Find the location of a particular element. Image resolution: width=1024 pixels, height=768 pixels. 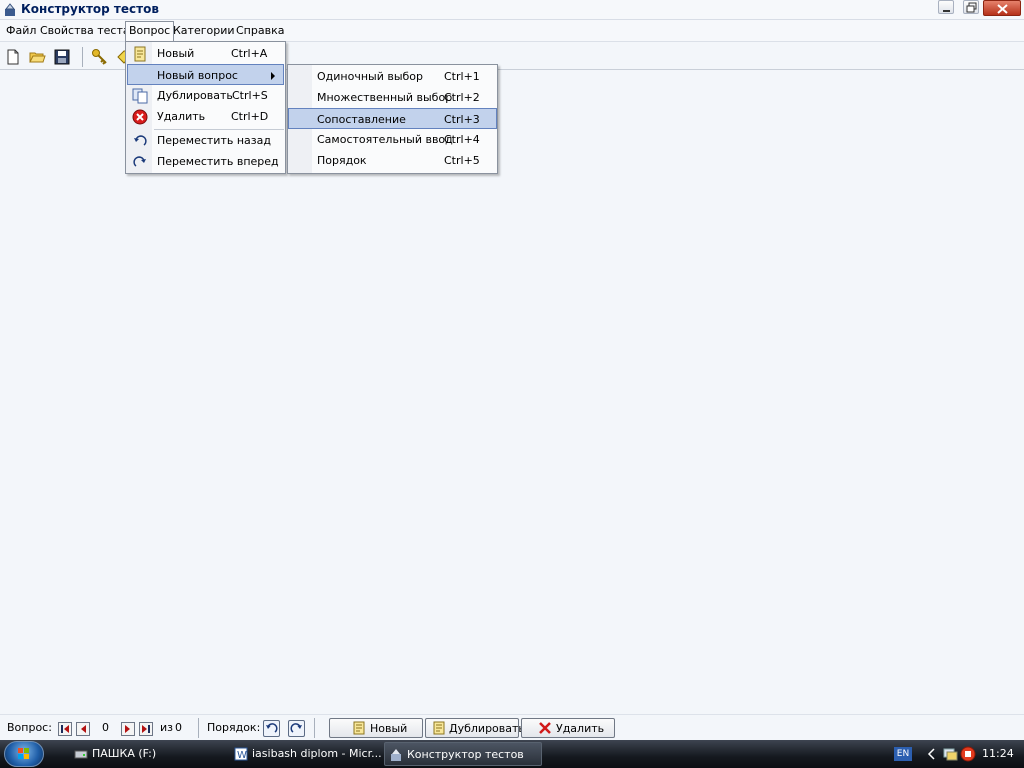

first-icon is located at coordinates (65, 729).